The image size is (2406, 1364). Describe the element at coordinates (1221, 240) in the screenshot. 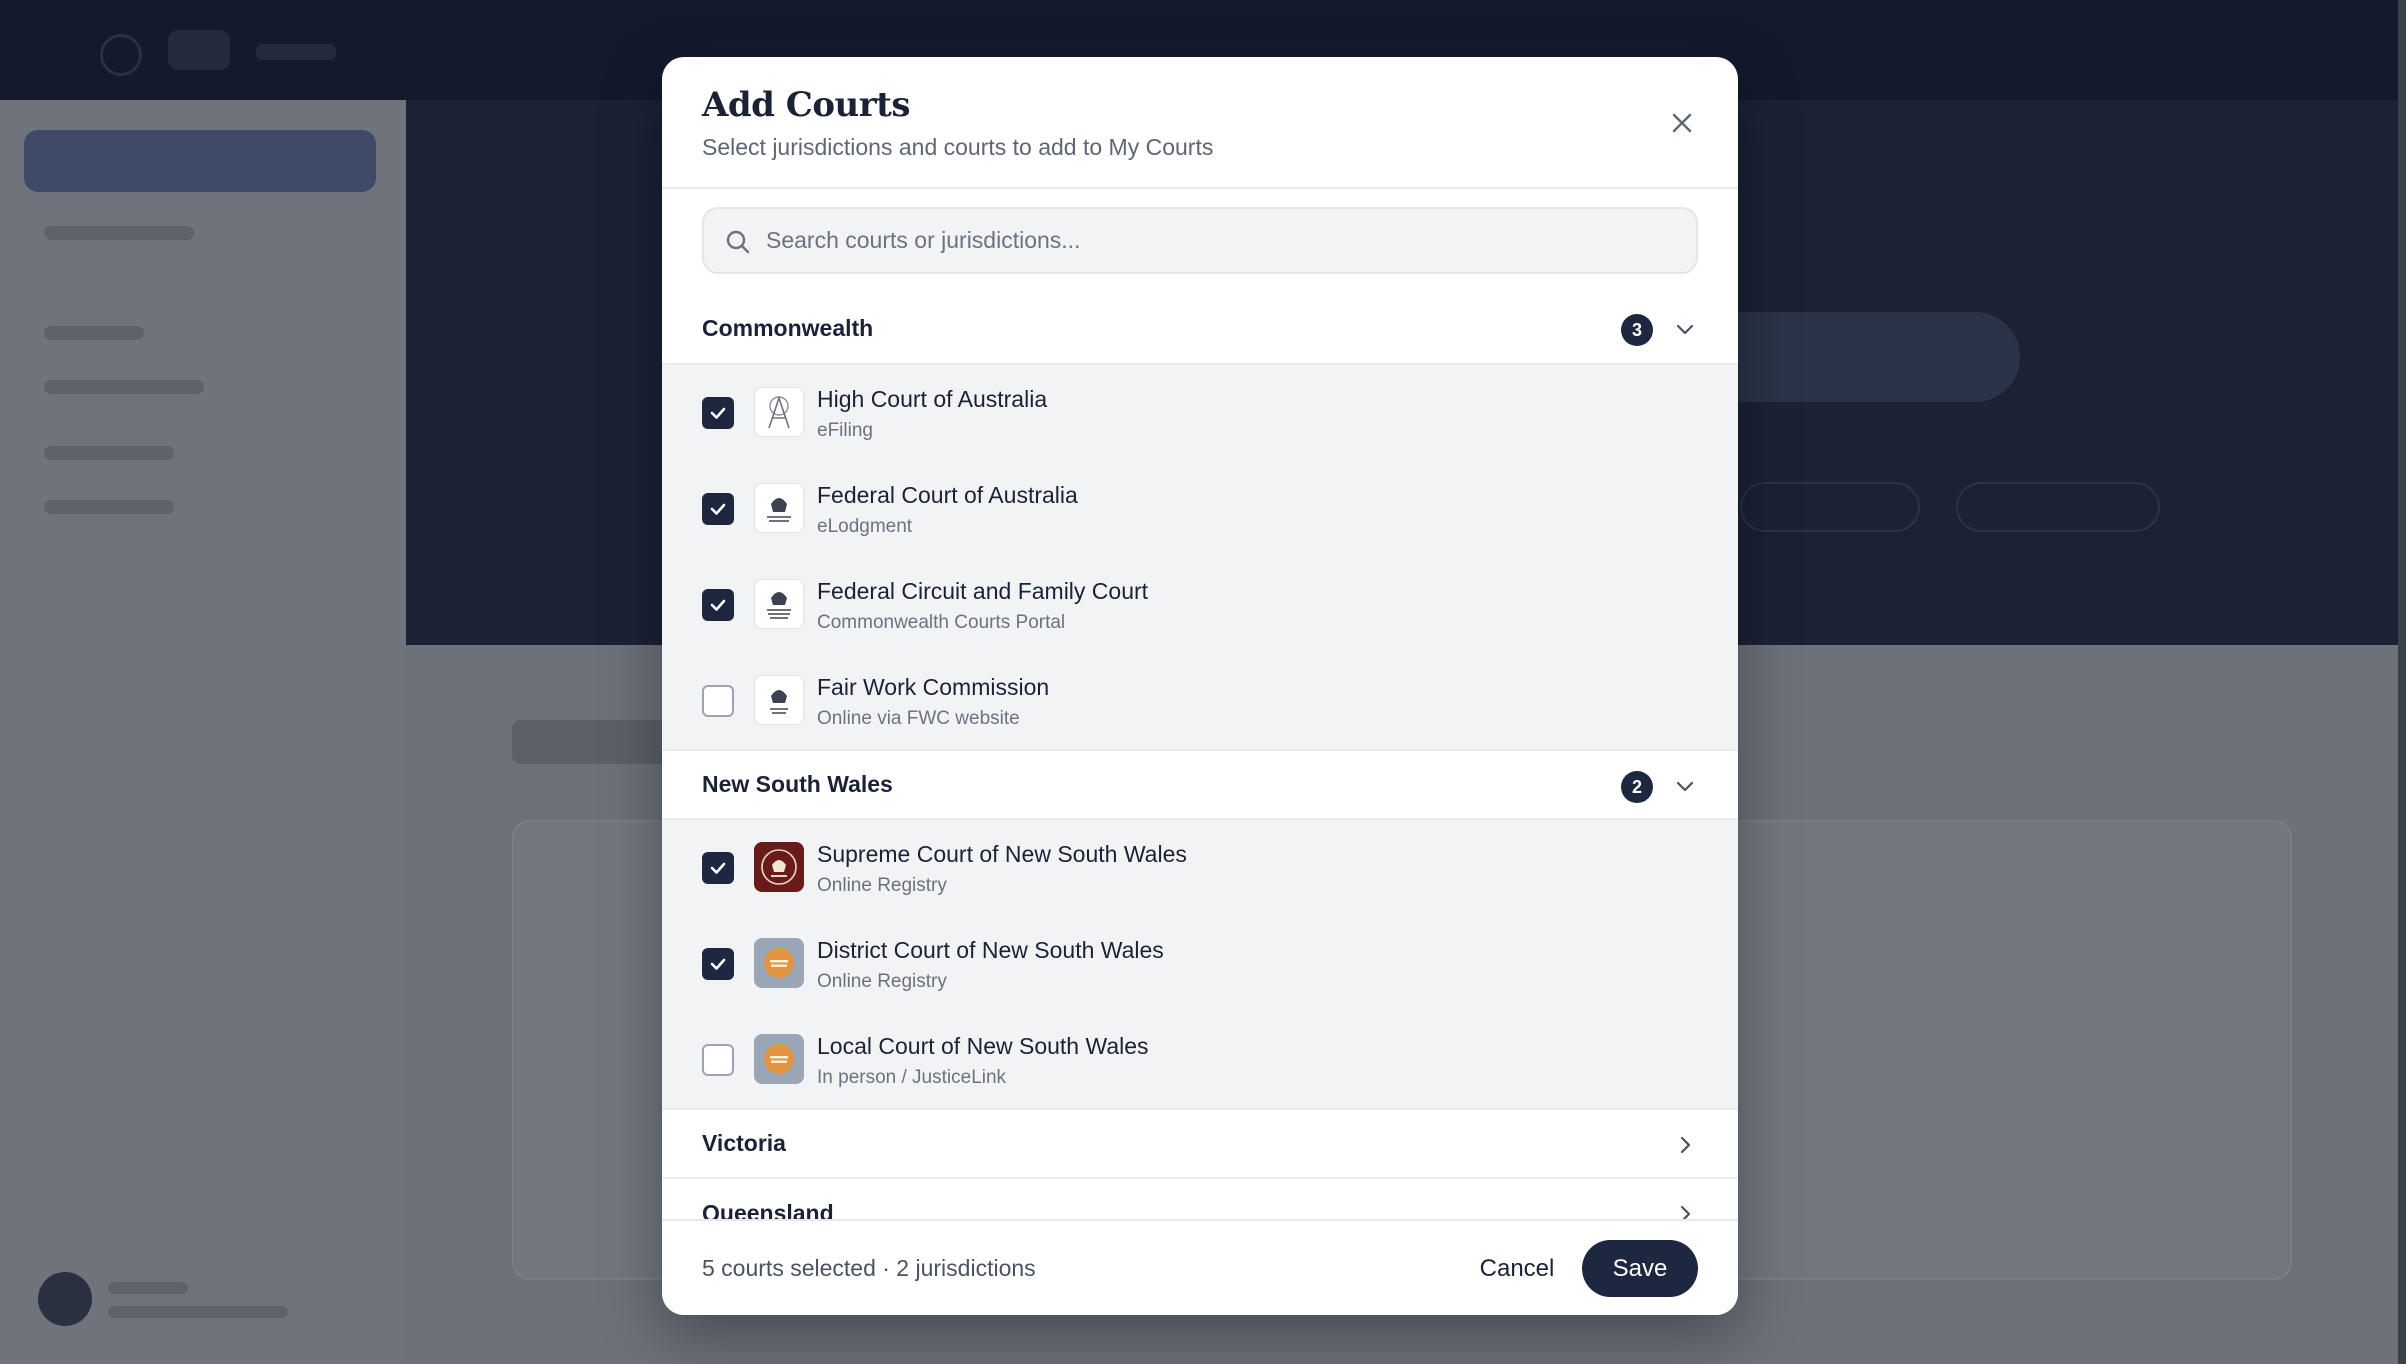

I see `search-input` at that location.